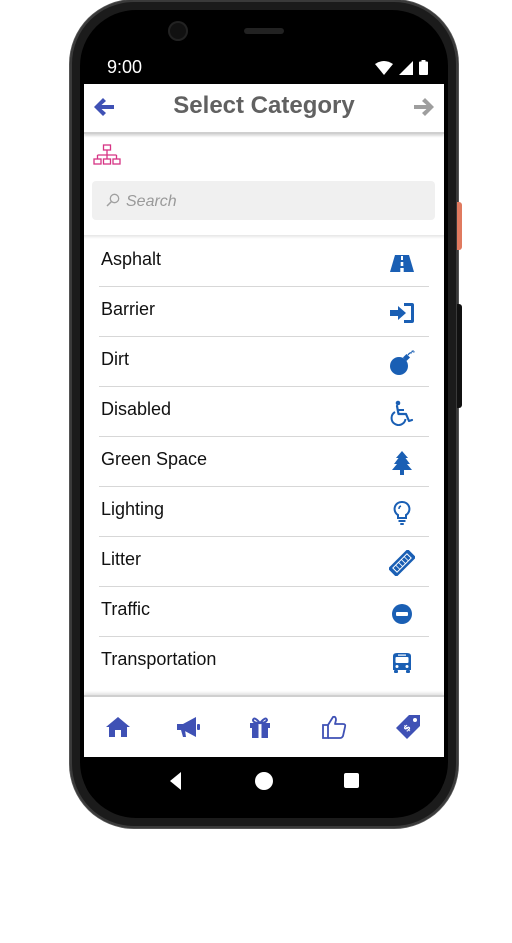 The image size is (512, 943). What do you see at coordinates (402, 614) in the screenshot?
I see `minus-circle-icon` at bounding box center [402, 614].